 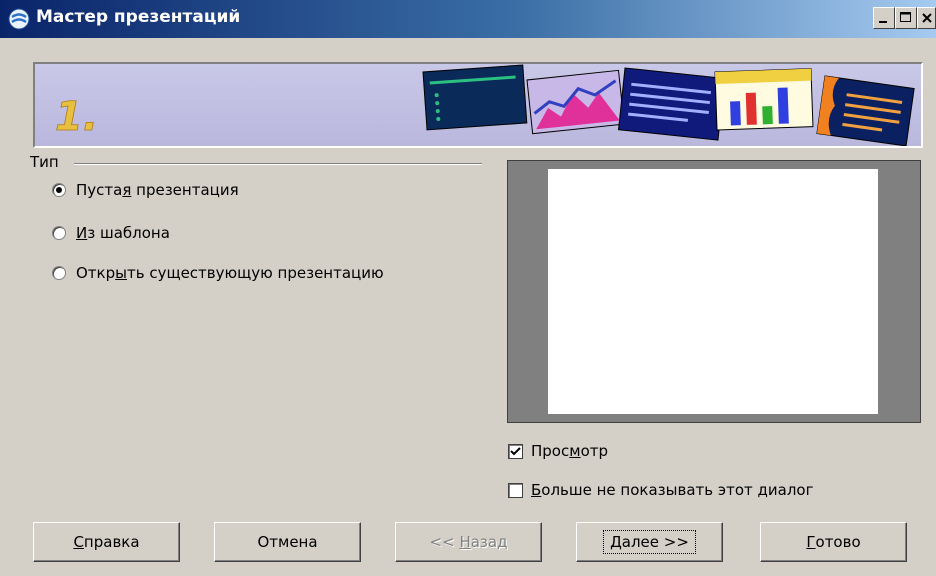 I want to click on cancel-button: Отмена, so click(x=287, y=542).